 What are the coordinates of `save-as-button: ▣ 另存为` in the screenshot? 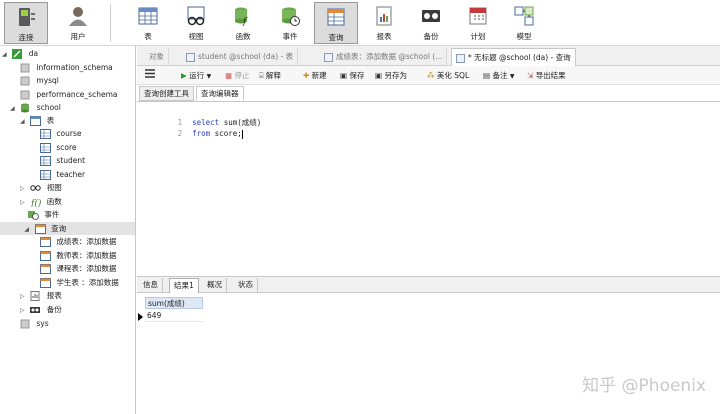 It's located at (391, 75).